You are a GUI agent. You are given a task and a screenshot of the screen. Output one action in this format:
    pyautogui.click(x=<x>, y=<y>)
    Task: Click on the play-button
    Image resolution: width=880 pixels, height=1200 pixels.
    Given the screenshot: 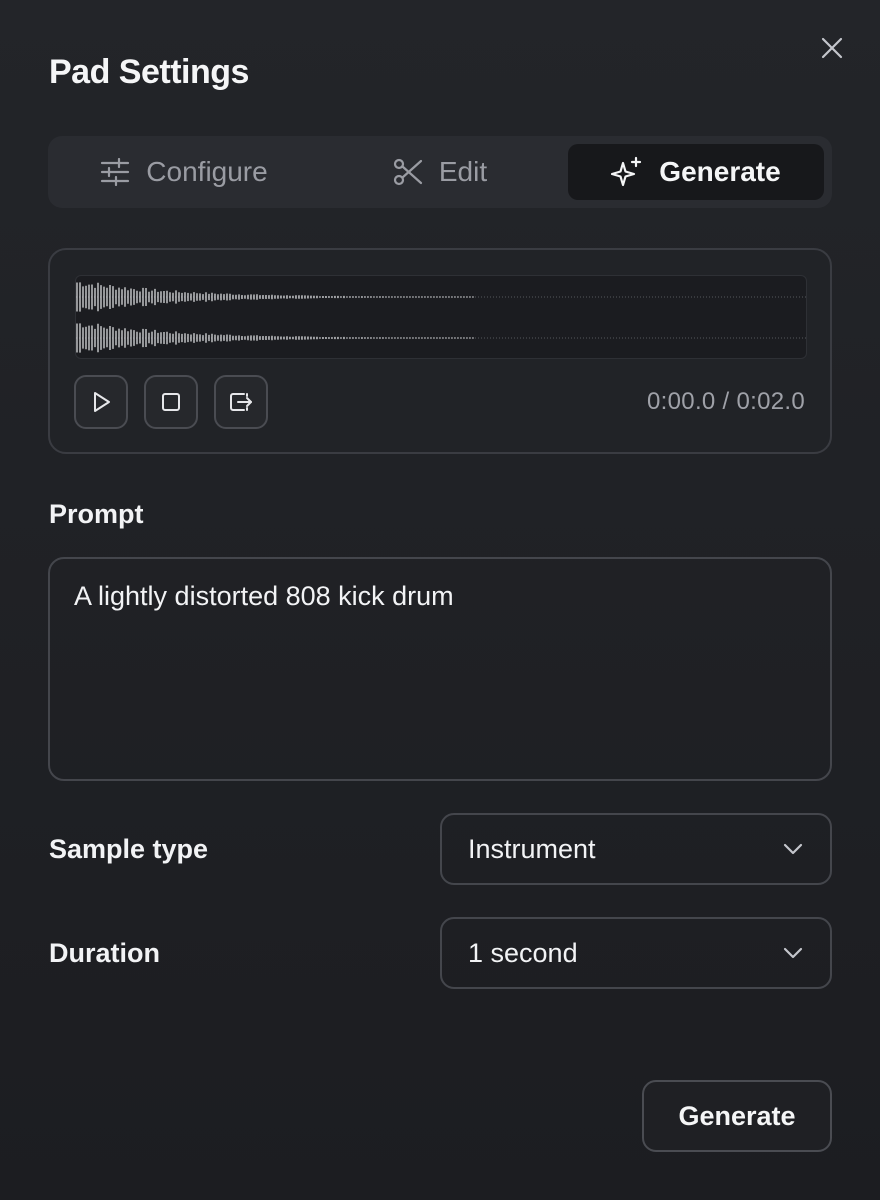 What is the action you would take?
    pyautogui.click(x=101, y=402)
    